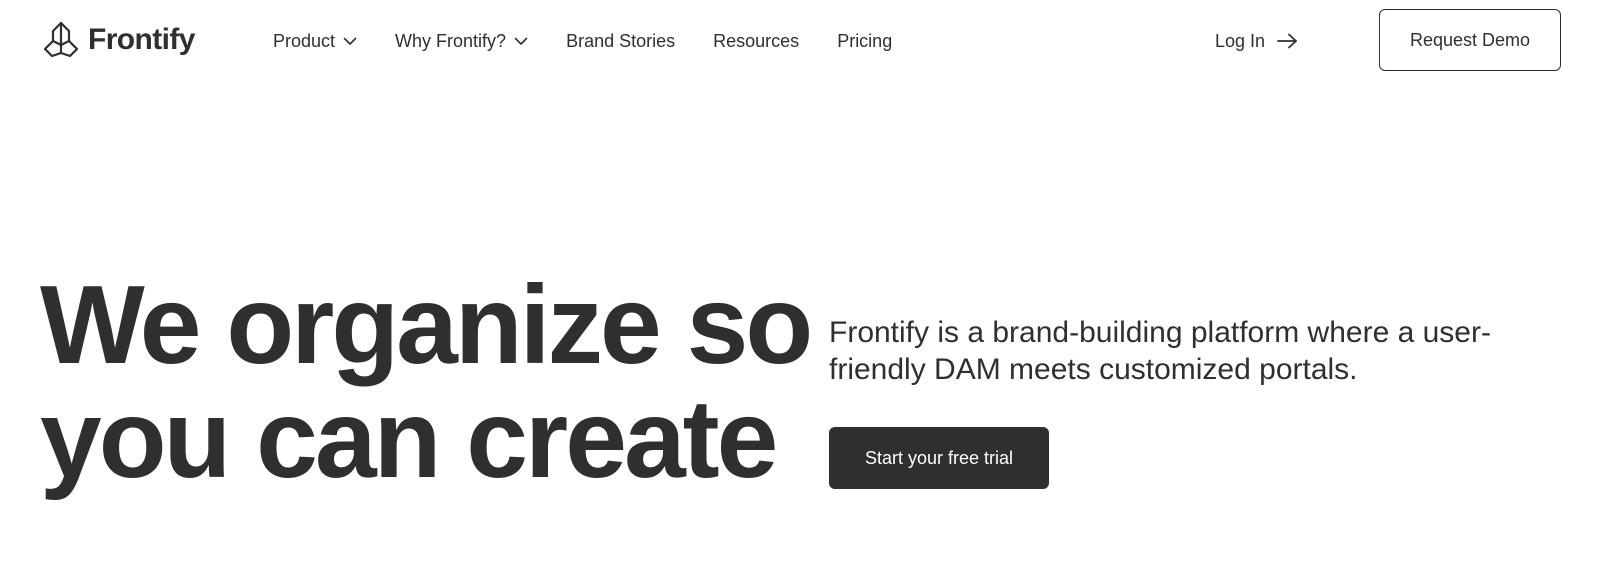 Image resolution: width=1600 pixels, height=565 pixels. I want to click on hero-headline-line-2: you can create, so click(409, 439).